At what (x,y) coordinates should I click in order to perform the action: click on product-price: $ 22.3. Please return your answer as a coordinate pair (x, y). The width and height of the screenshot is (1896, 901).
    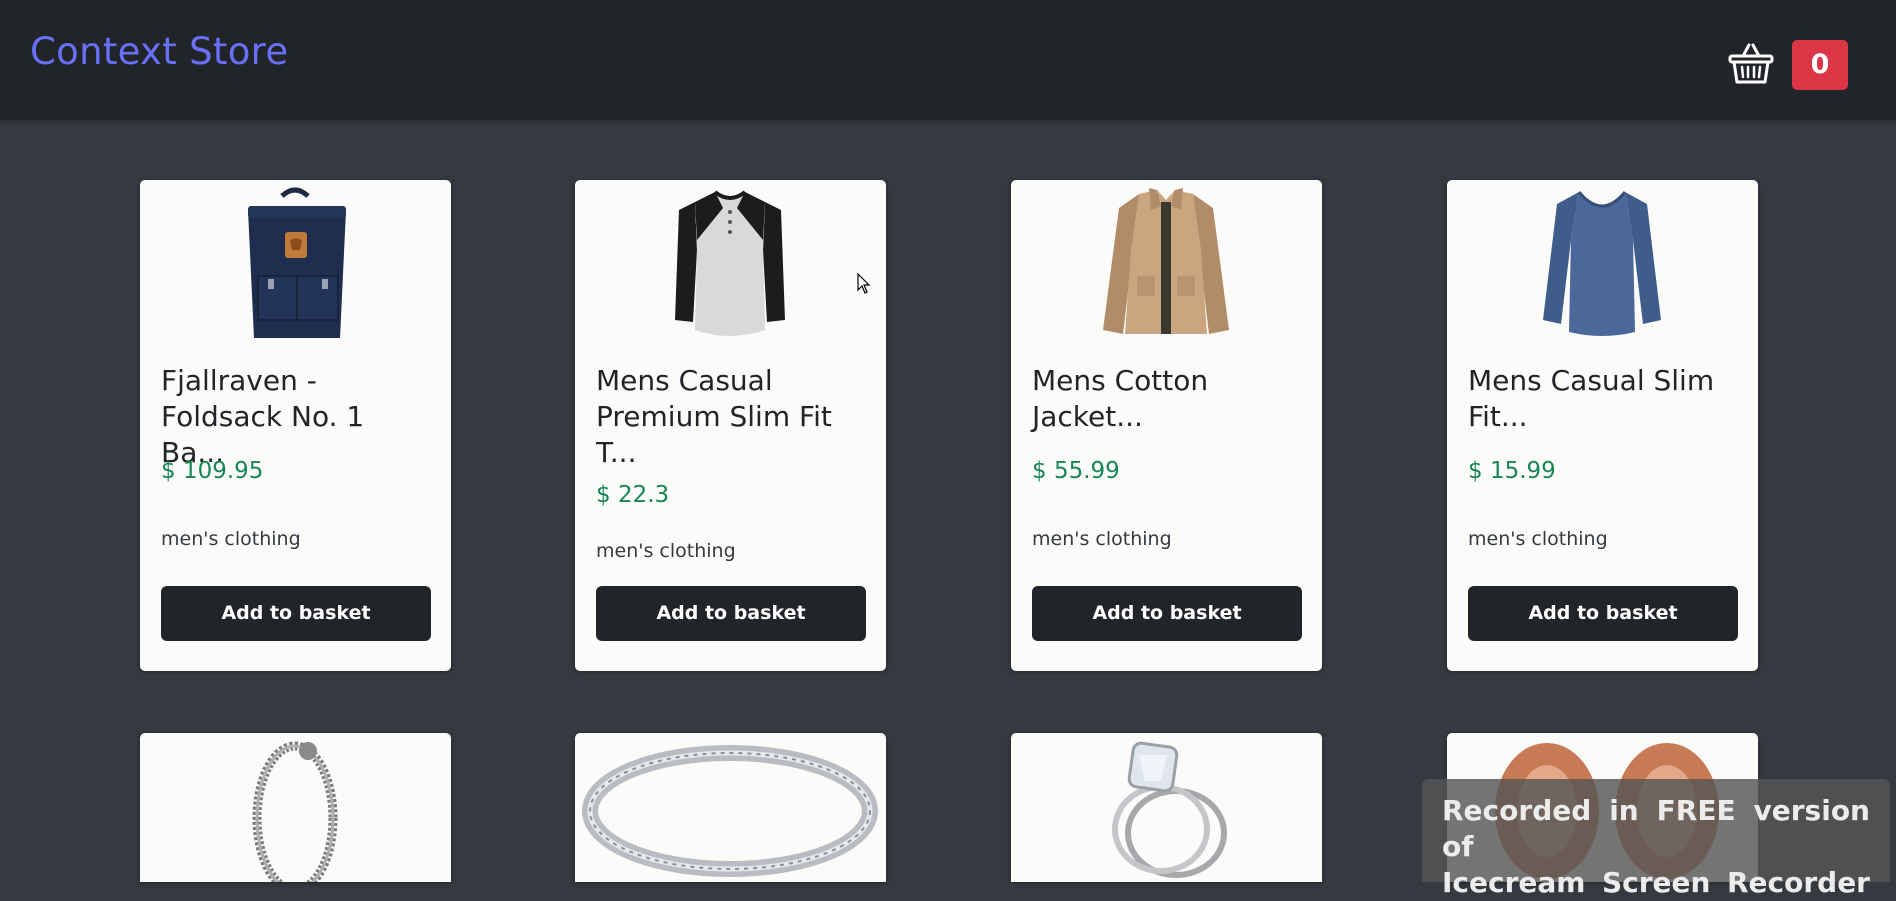
    Looking at the image, I should click on (633, 495).